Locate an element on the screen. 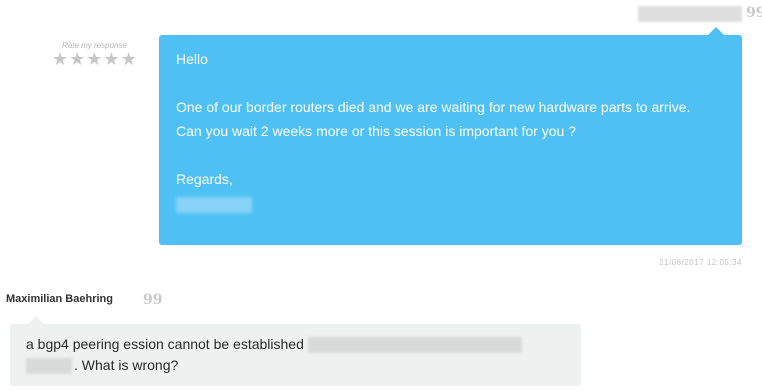 The image size is (762, 391). rating-stars: ★ ★ ★ ★ ★ is located at coordinates (94, 60).